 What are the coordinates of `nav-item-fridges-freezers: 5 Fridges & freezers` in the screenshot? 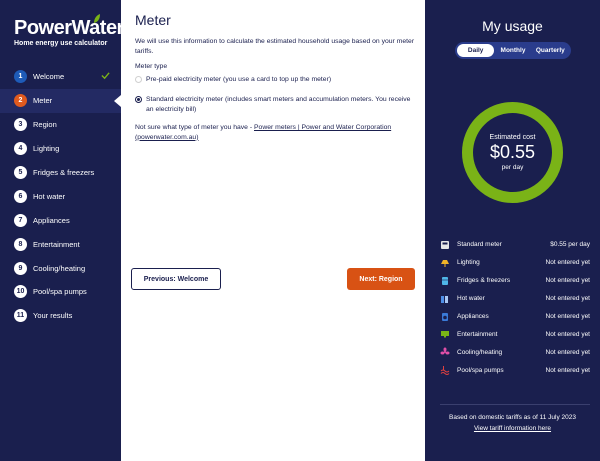 It's located at (60, 173).